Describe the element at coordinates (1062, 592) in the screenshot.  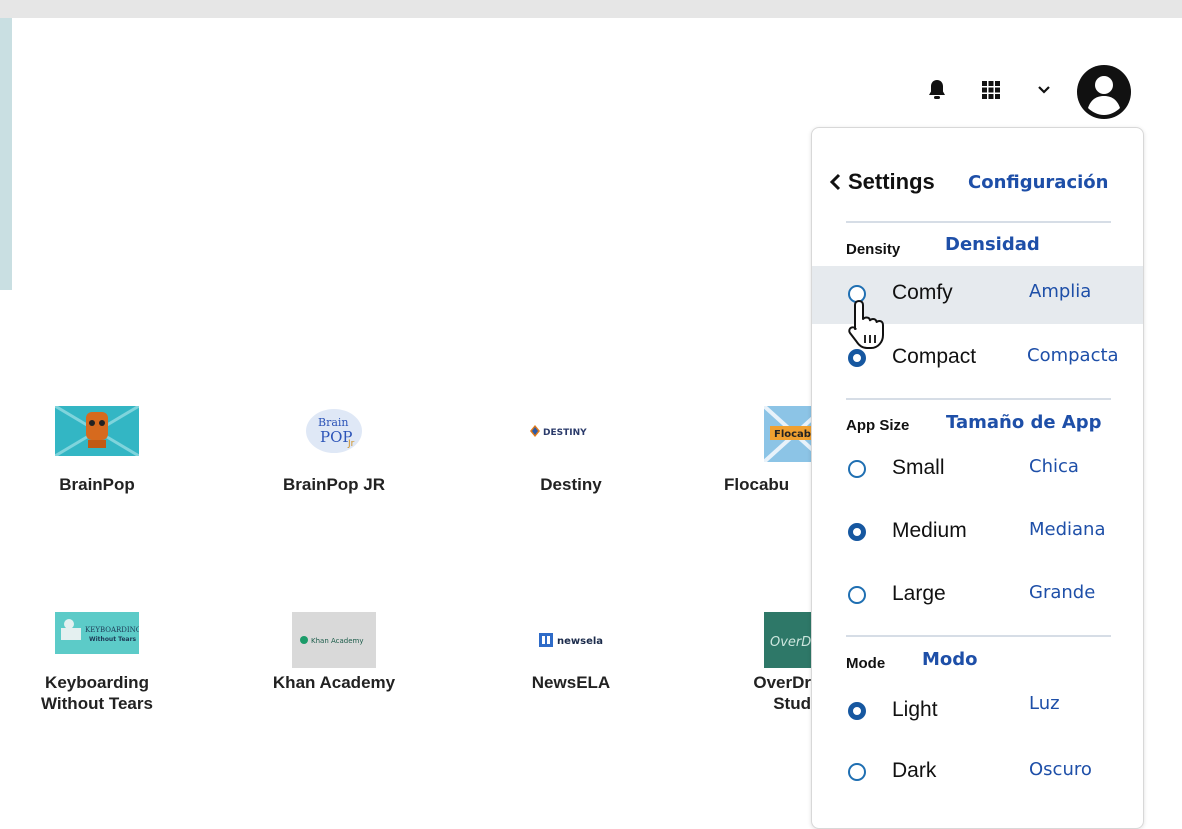
I see `option-translation: Grande` at that location.